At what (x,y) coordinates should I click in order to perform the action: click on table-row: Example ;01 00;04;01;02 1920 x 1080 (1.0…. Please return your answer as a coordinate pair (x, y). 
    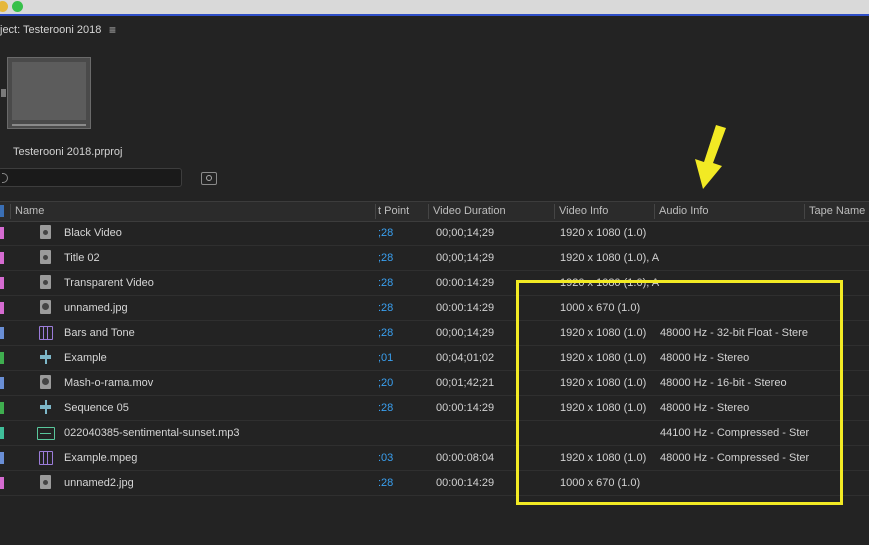
    Looking at the image, I should click on (434, 358).